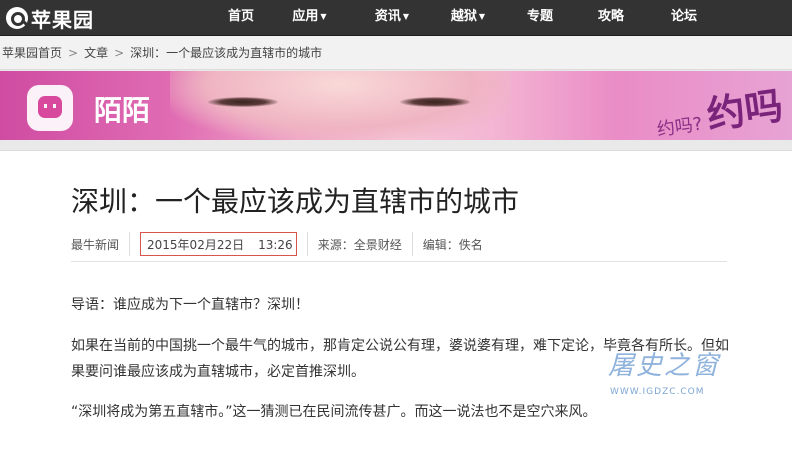 Image resolution: width=792 pixels, height=451 pixels. Describe the element at coordinates (664, 366) in the screenshot. I see `watermark-script: 屠史之窗` at that location.